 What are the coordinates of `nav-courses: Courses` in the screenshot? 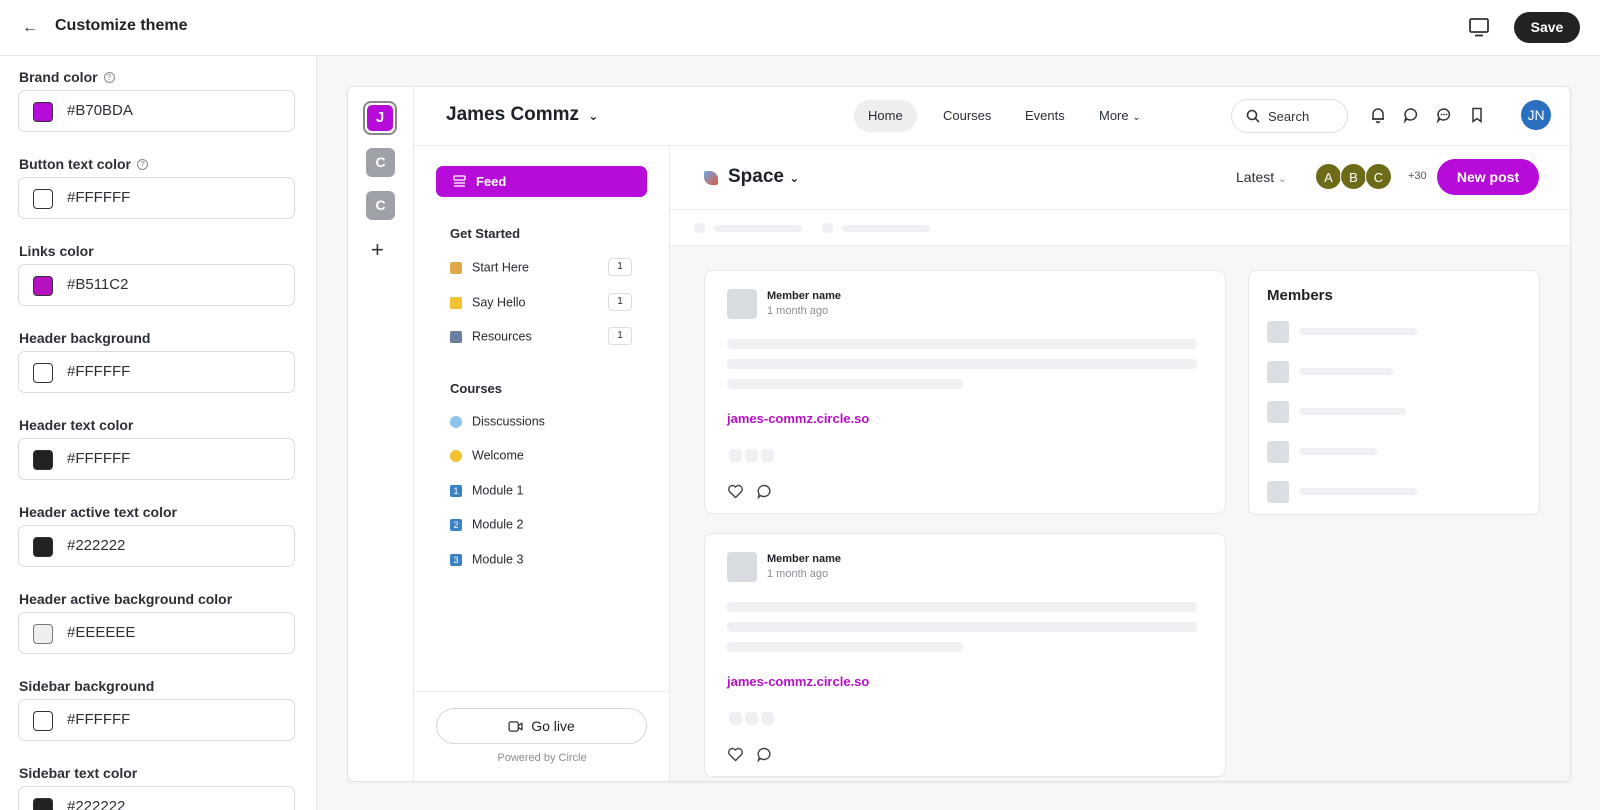 It's located at (967, 116).